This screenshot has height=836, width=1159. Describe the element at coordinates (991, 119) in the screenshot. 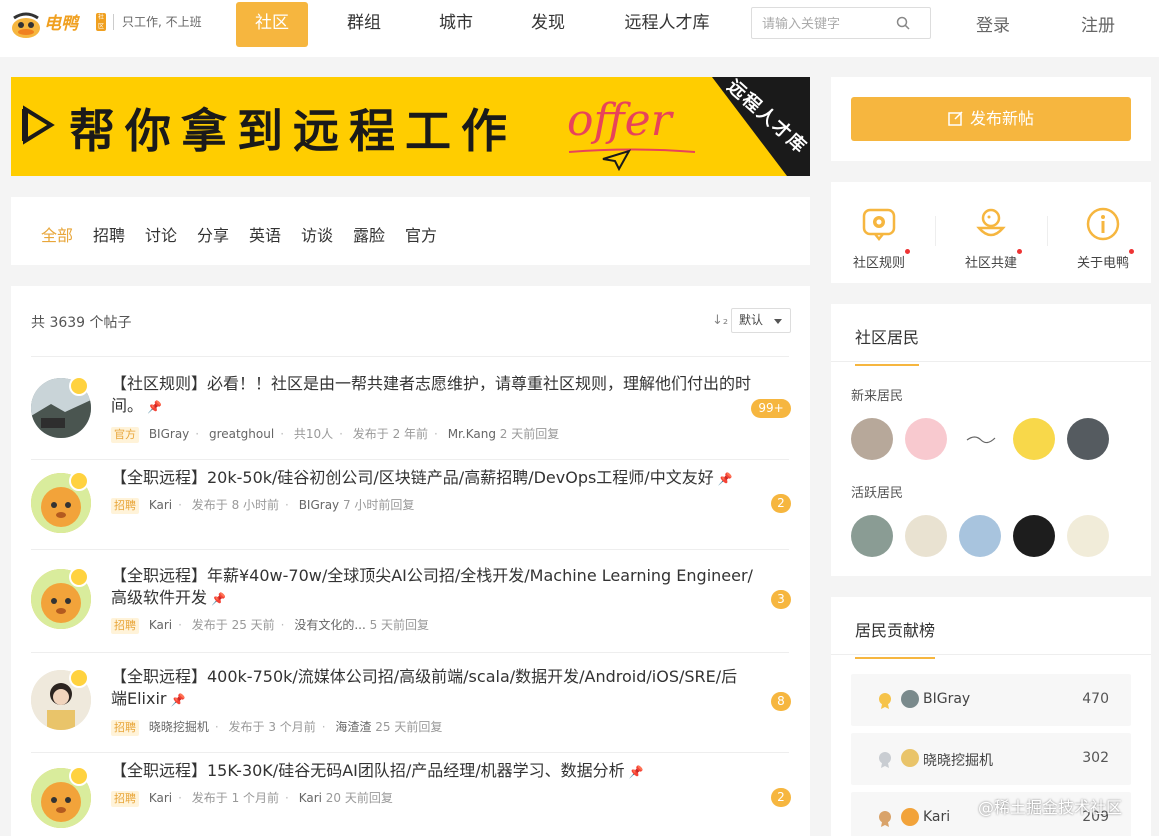

I see `publish-post-button: 发布新帖` at that location.